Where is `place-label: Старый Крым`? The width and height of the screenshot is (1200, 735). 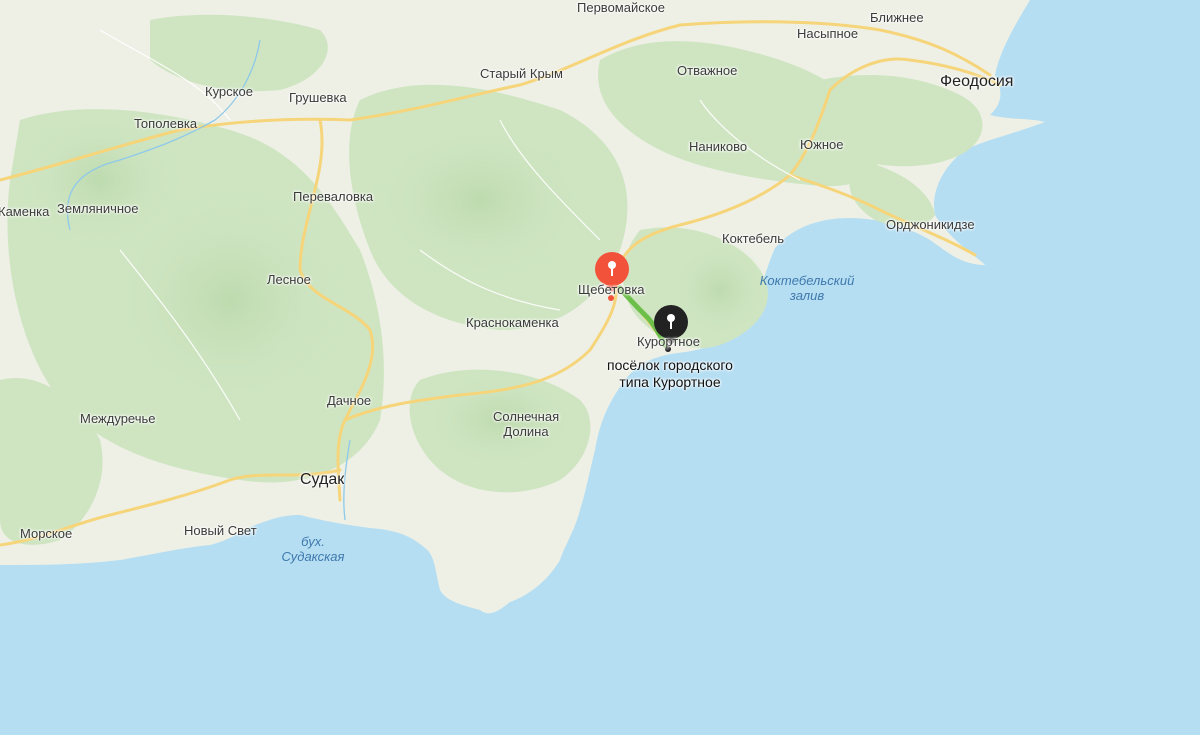 place-label: Старый Крым is located at coordinates (521, 73).